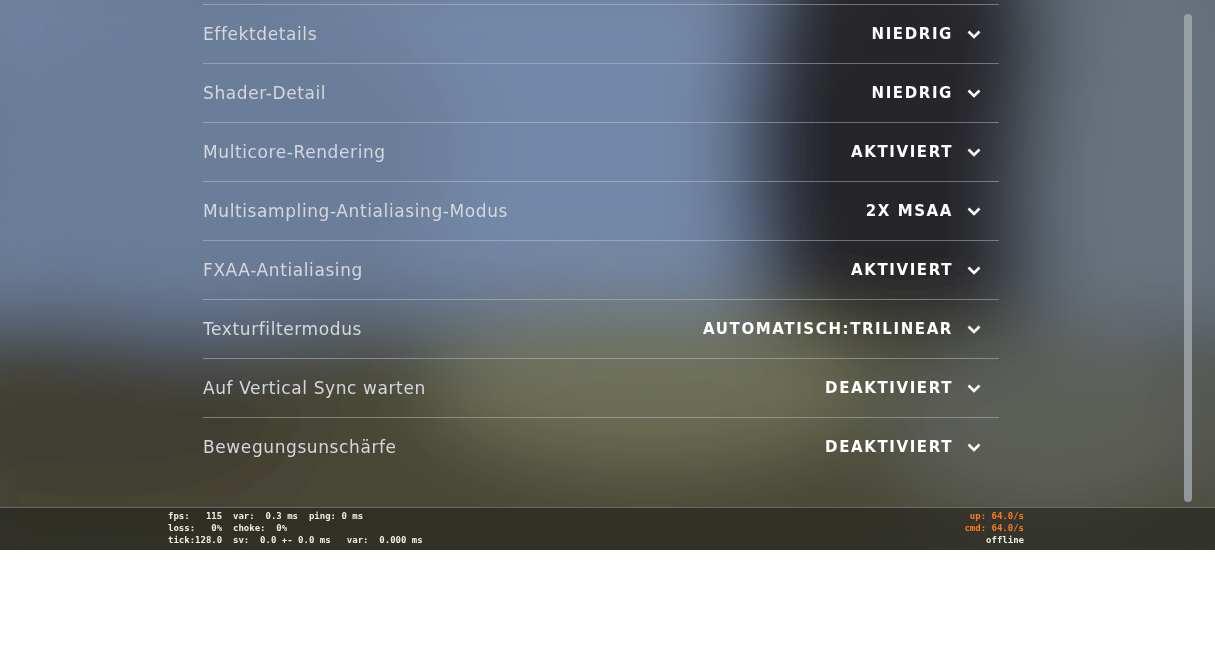 The height and width of the screenshot is (648, 1215). Describe the element at coordinates (294, 152) in the screenshot. I see `setting-label: Multicore-Rendering` at that location.